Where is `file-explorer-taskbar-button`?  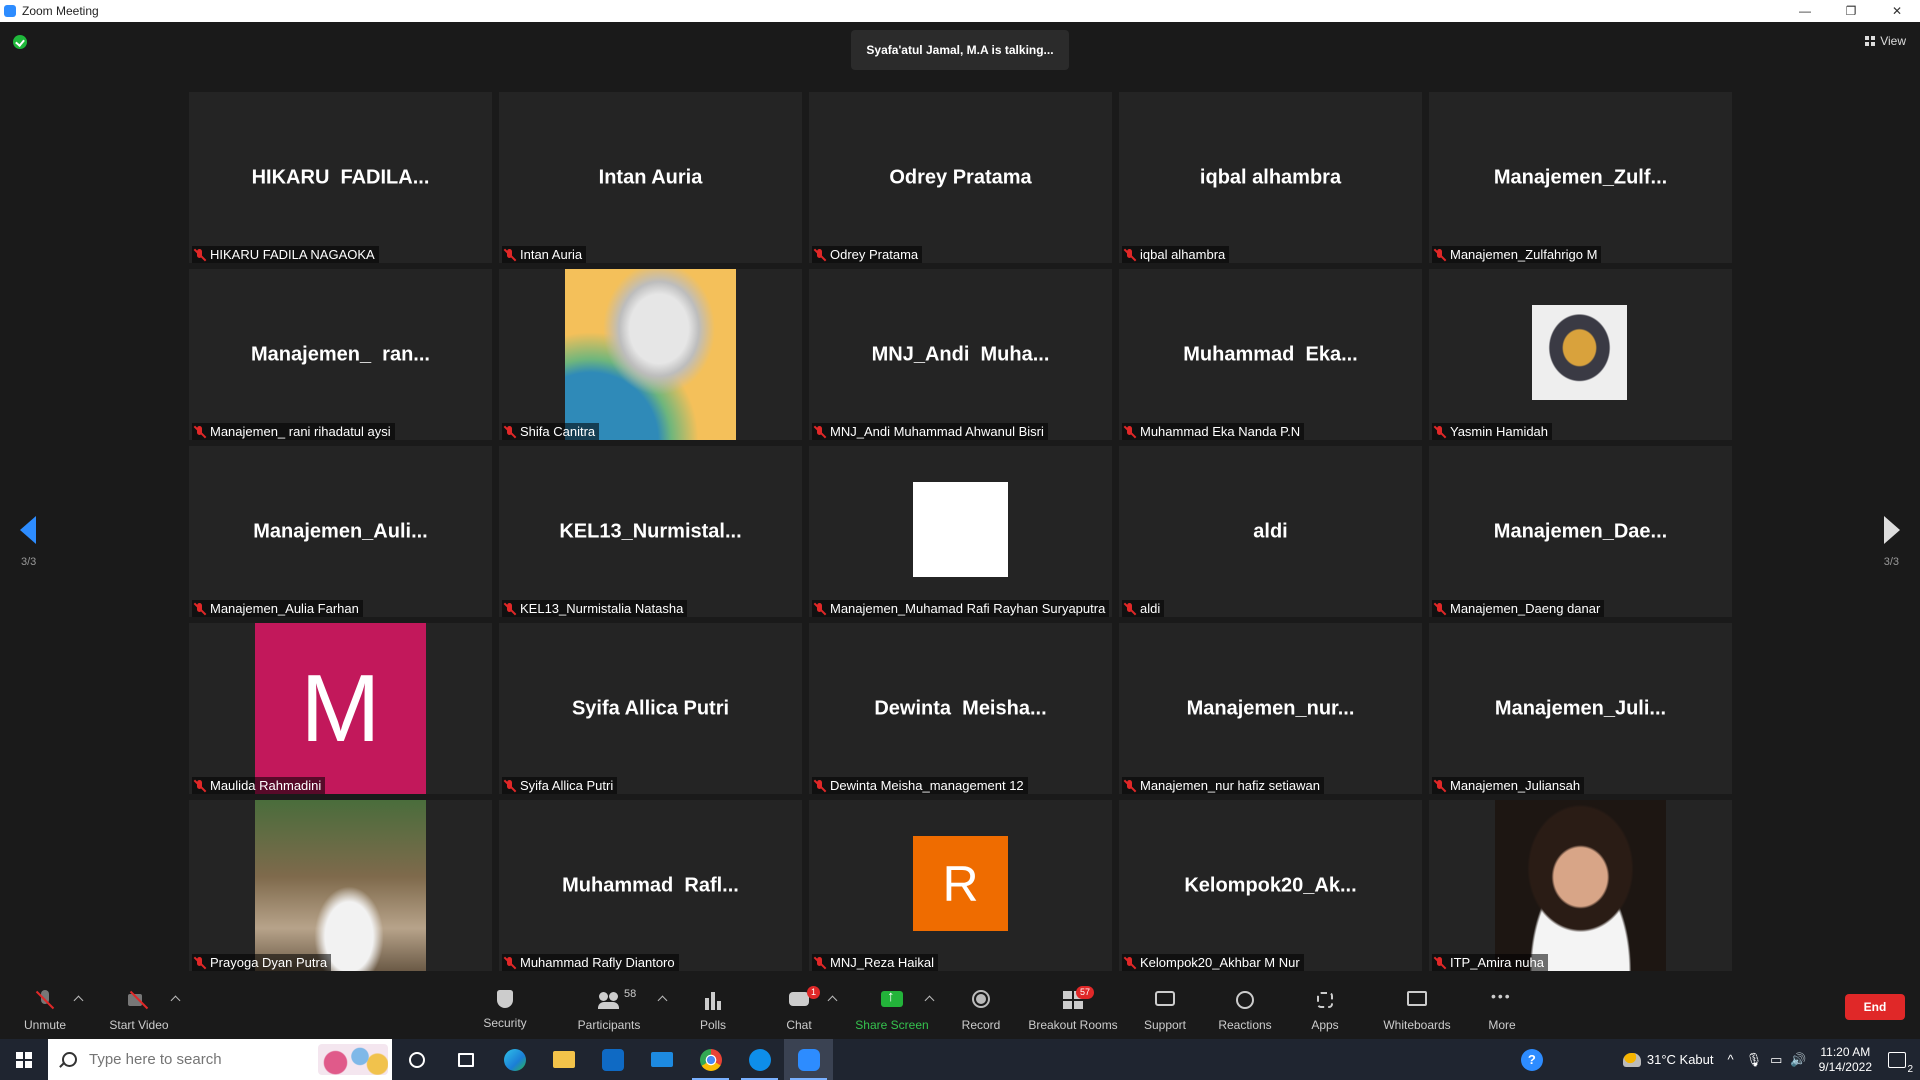 file-explorer-taskbar-button is located at coordinates (563, 1059).